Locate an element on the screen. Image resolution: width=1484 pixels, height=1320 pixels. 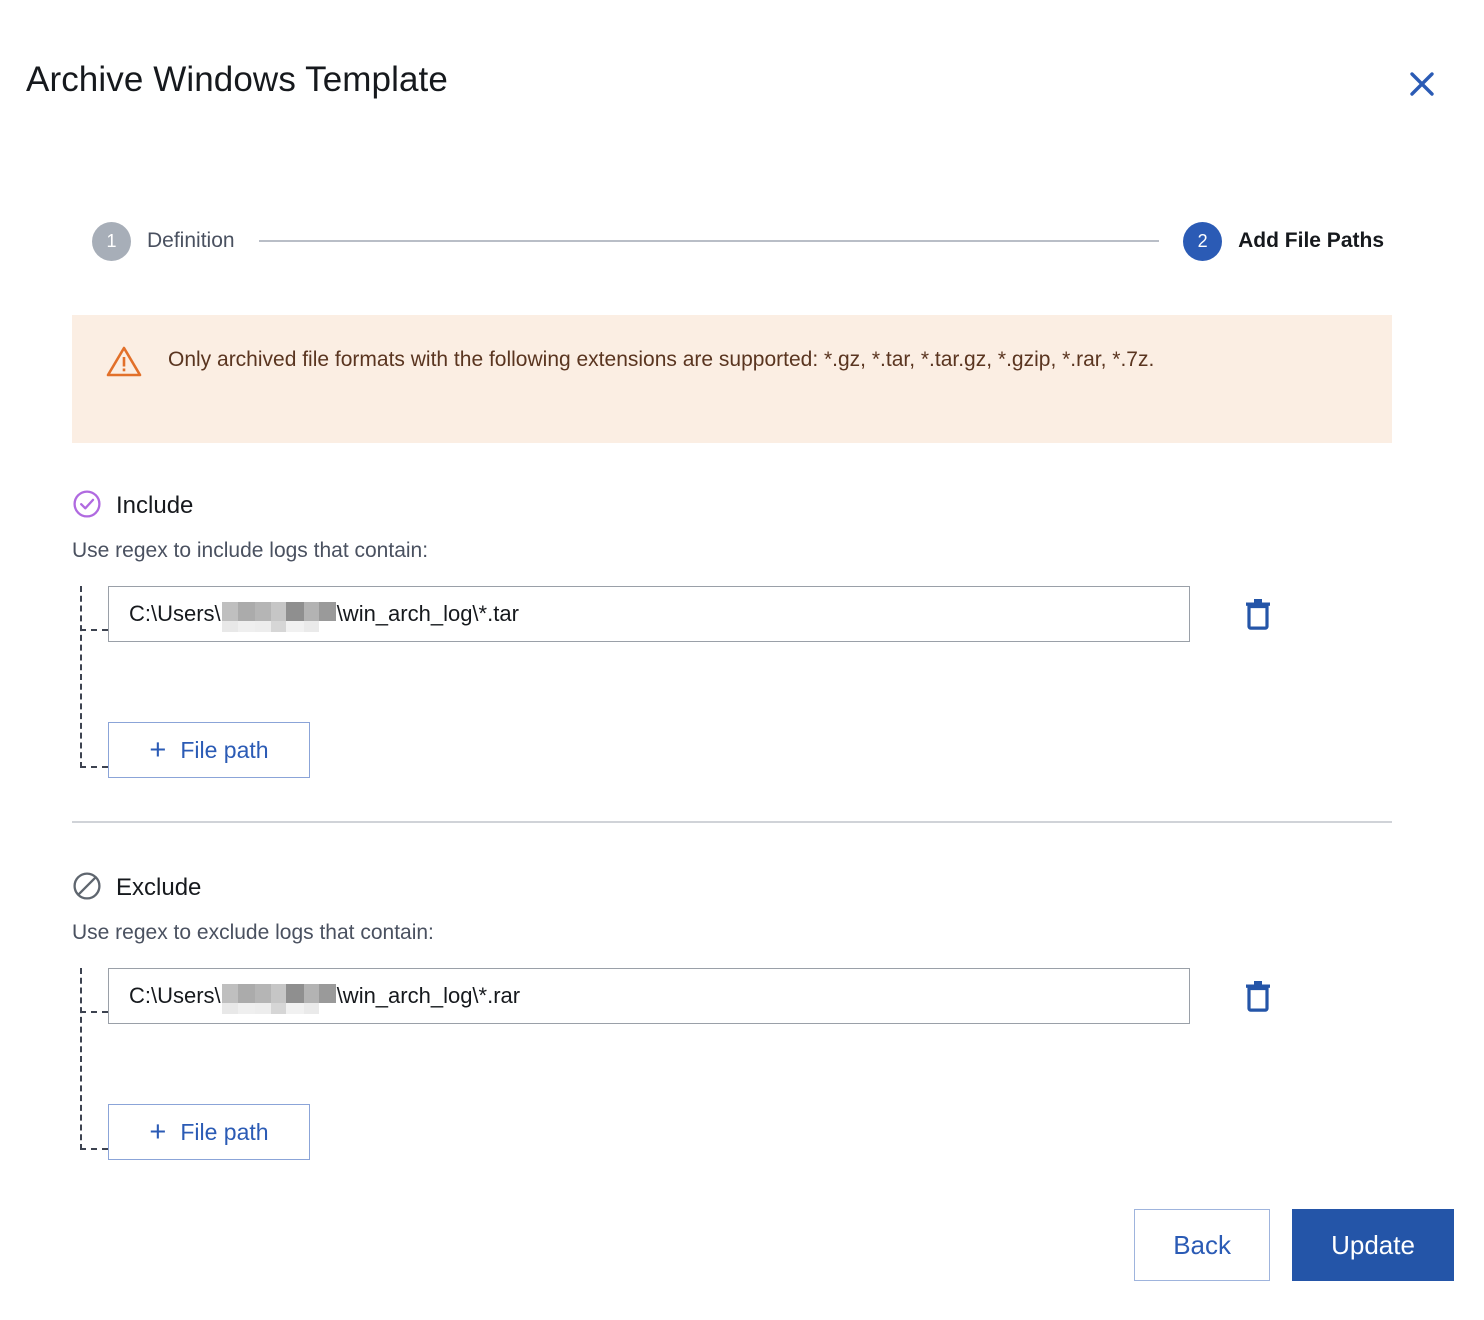
update-button: Update is located at coordinates (1373, 1245).